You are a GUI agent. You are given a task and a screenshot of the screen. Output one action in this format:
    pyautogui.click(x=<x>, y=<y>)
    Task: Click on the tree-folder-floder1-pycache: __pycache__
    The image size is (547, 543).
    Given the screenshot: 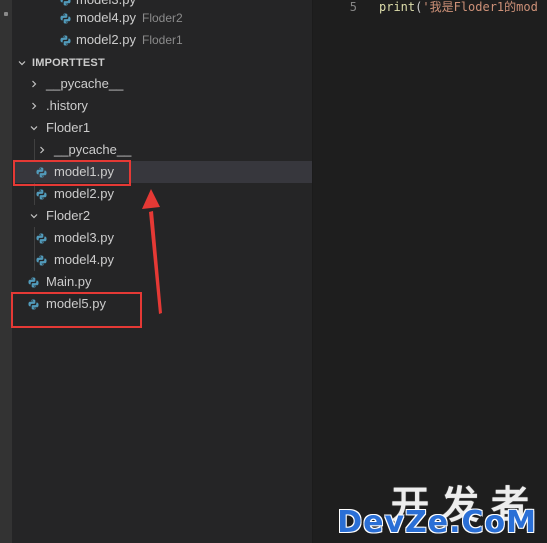 What is the action you would take?
    pyautogui.click(x=173, y=150)
    